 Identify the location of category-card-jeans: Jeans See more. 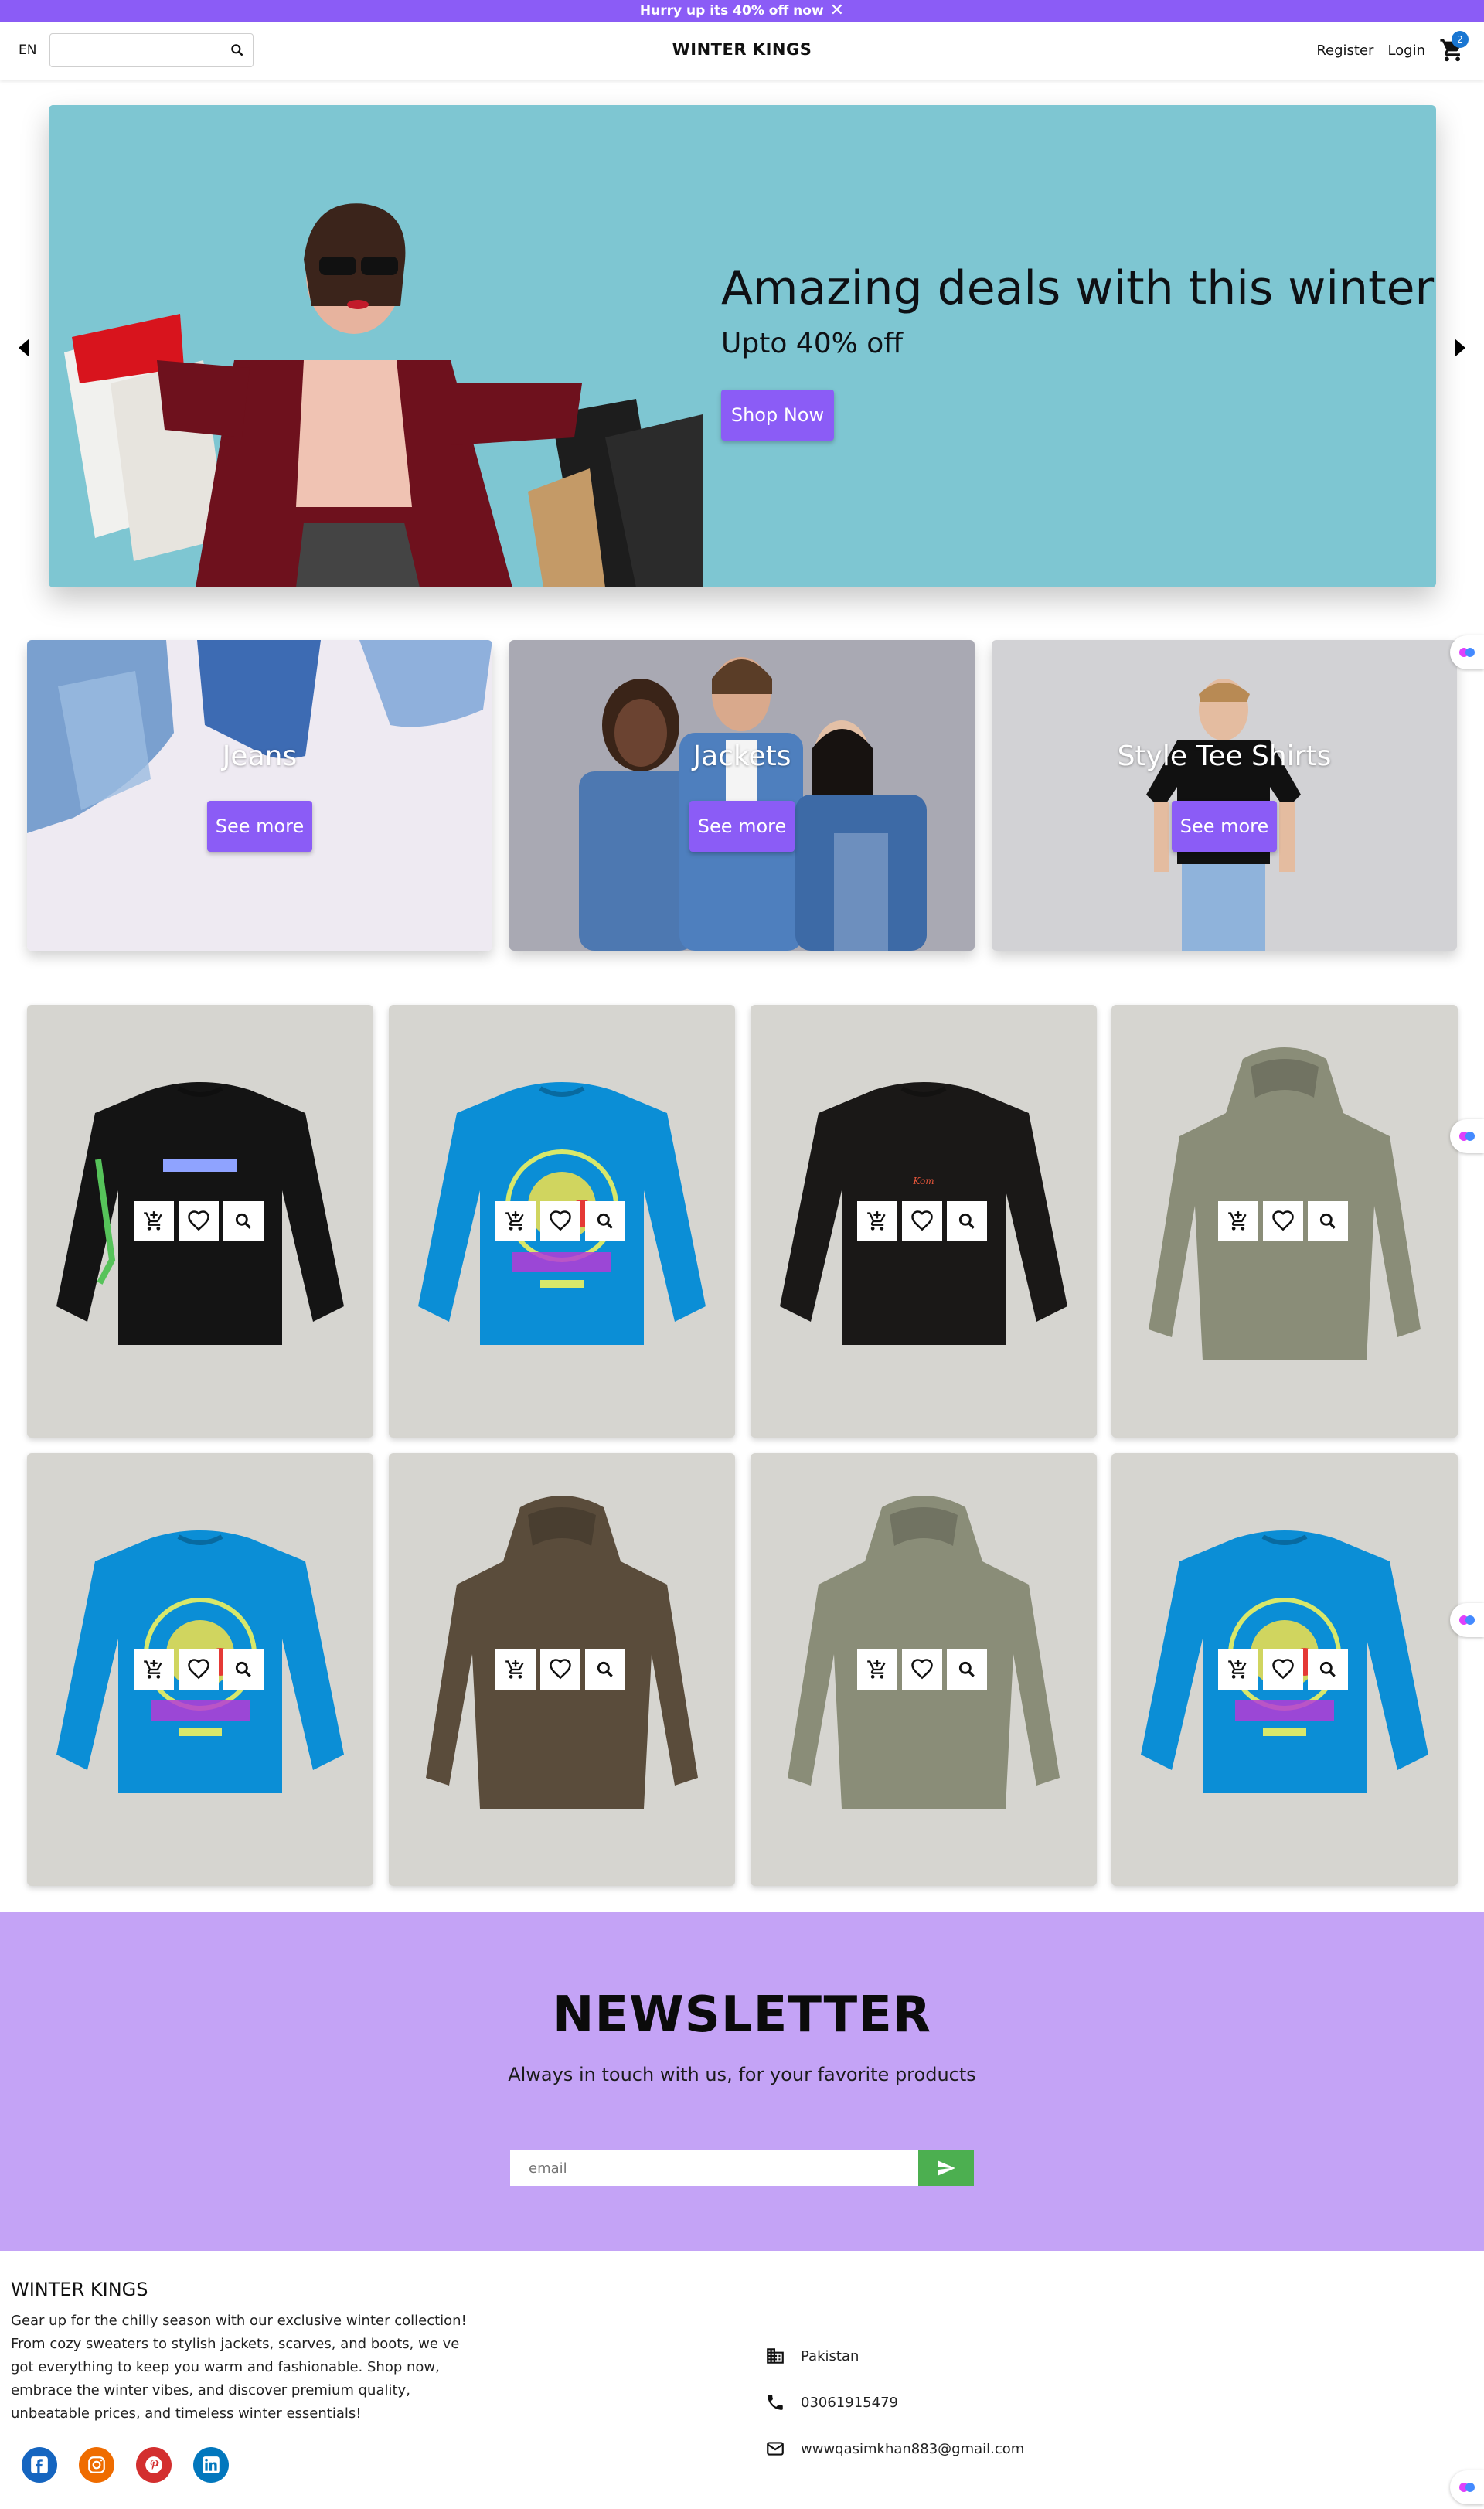
(259, 795).